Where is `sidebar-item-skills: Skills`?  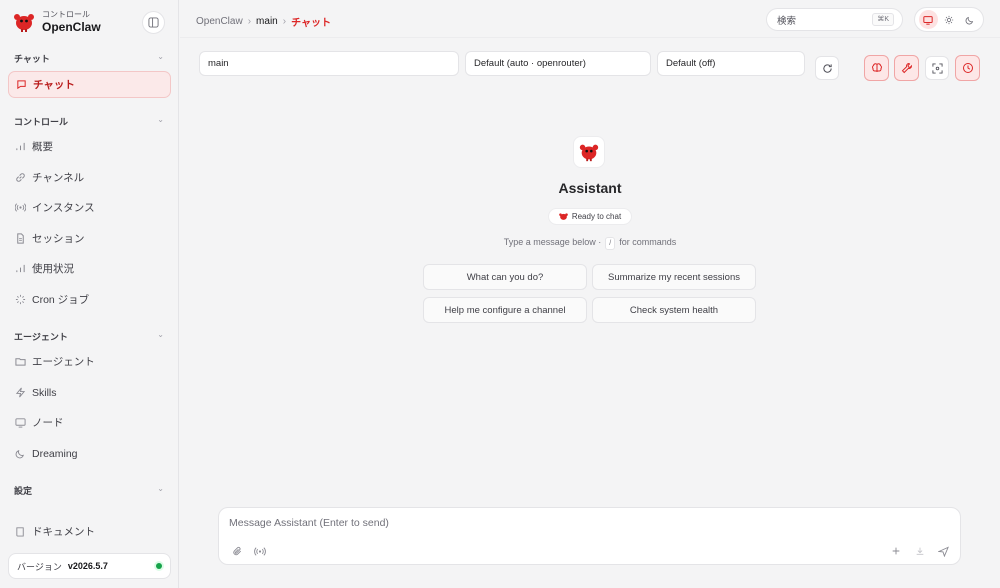
sidebar-item-skills: Skills is located at coordinates (89, 392).